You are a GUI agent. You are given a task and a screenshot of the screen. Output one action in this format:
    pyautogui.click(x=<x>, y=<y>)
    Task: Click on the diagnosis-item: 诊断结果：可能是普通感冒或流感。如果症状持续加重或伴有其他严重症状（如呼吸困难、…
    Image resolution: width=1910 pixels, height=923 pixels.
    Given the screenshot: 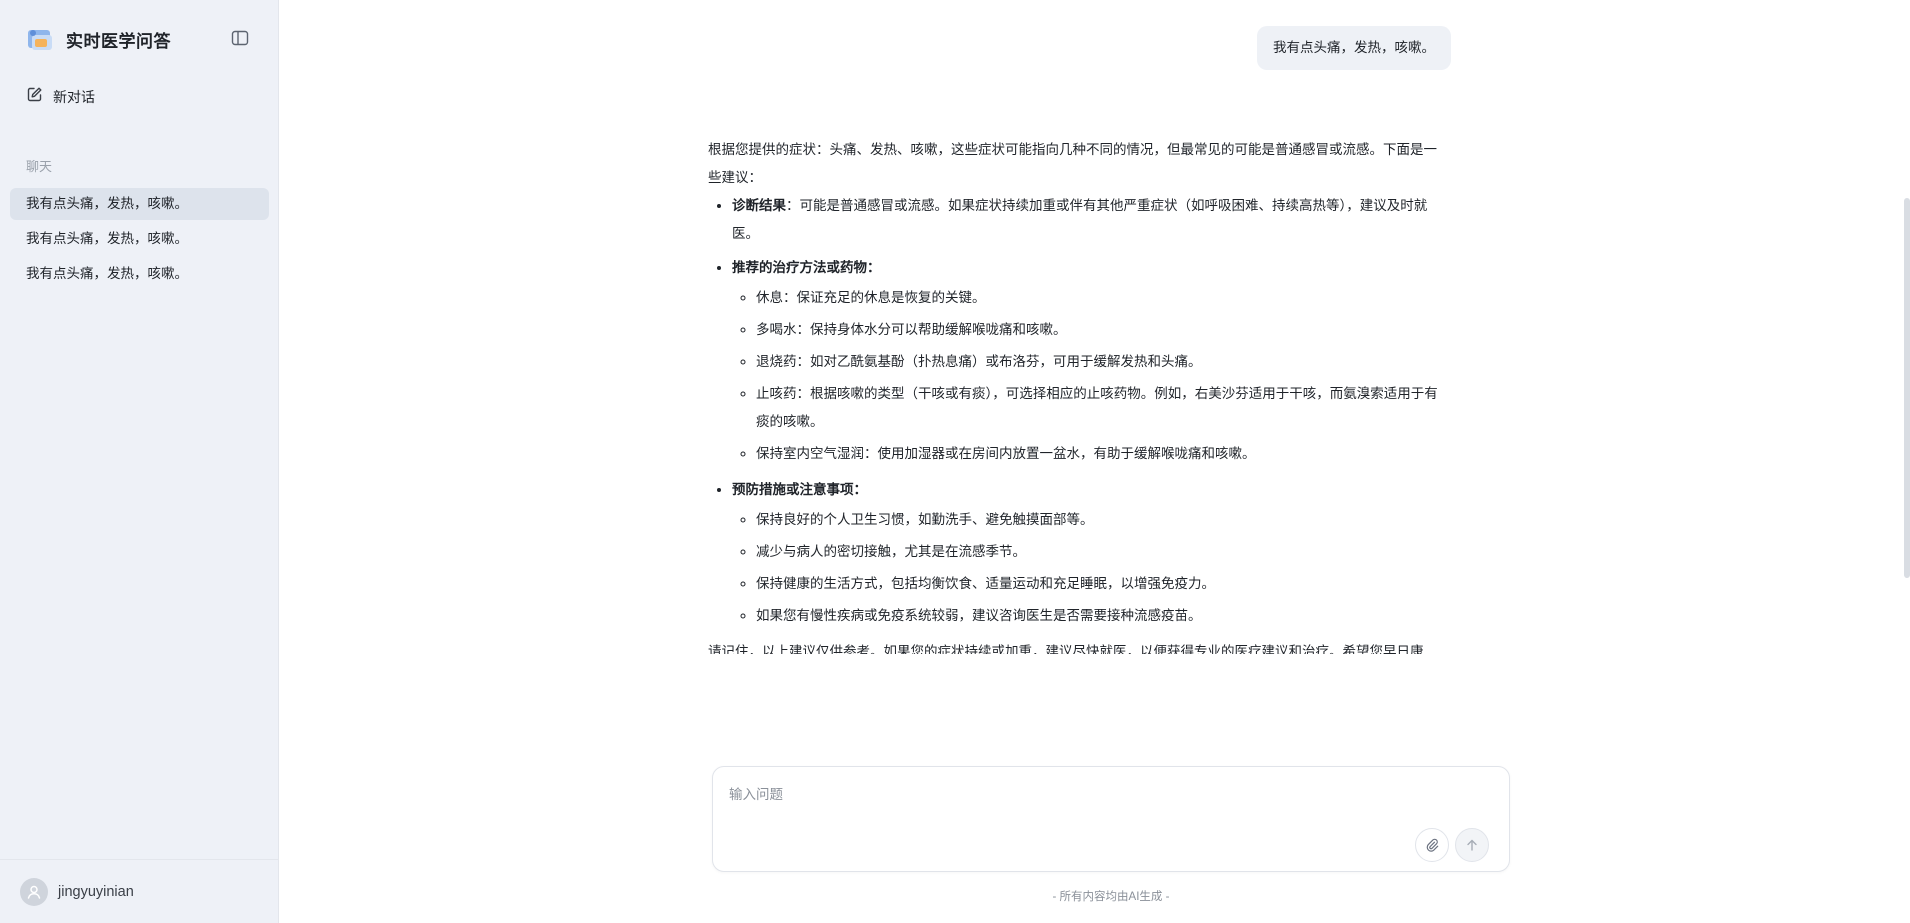 What is the action you would take?
    pyautogui.click(x=1087, y=220)
    